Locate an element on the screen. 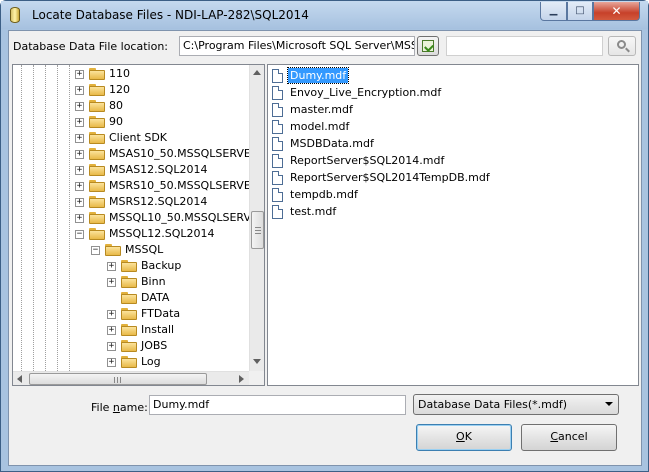 Image resolution: width=649 pixels, height=472 pixels. tree-item: + MSRS12.SQL2014 is located at coordinates (131, 202).